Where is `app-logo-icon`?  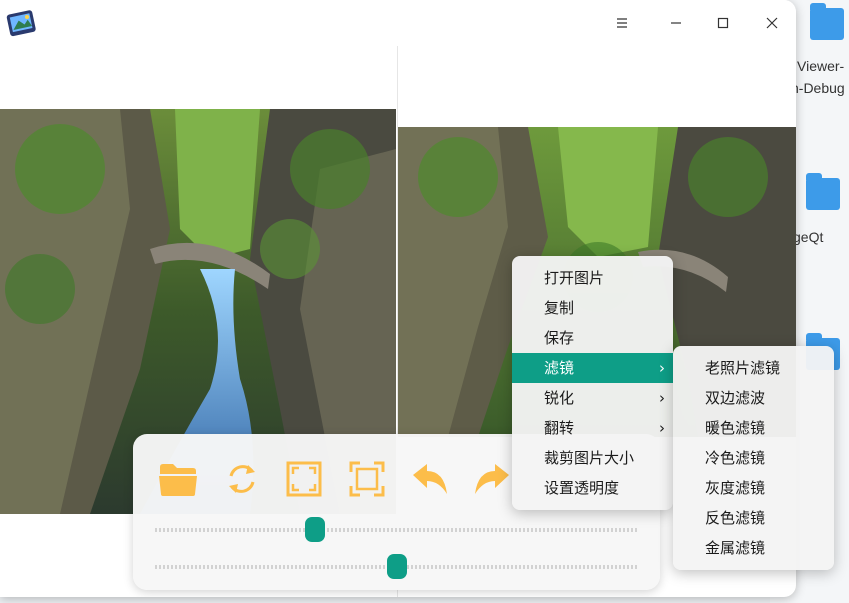 app-logo-icon is located at coordinates (22, 22).